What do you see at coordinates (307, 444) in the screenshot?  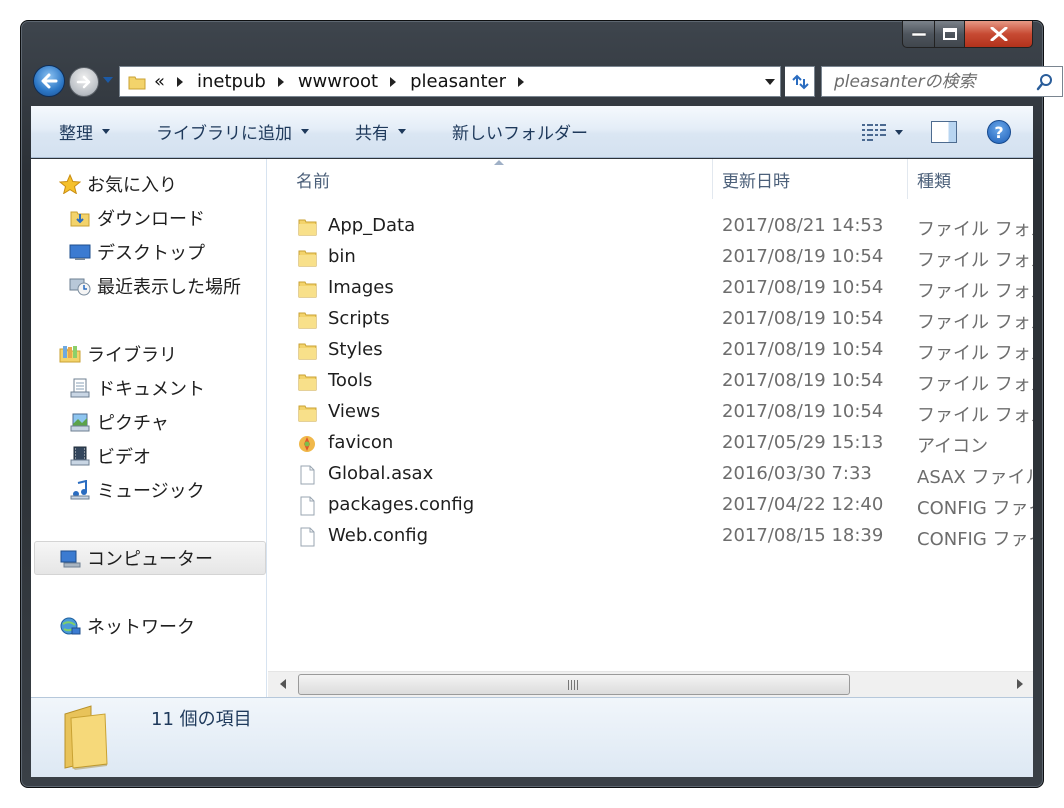 I see `favicon-icon` at bounding box center [307, 444].